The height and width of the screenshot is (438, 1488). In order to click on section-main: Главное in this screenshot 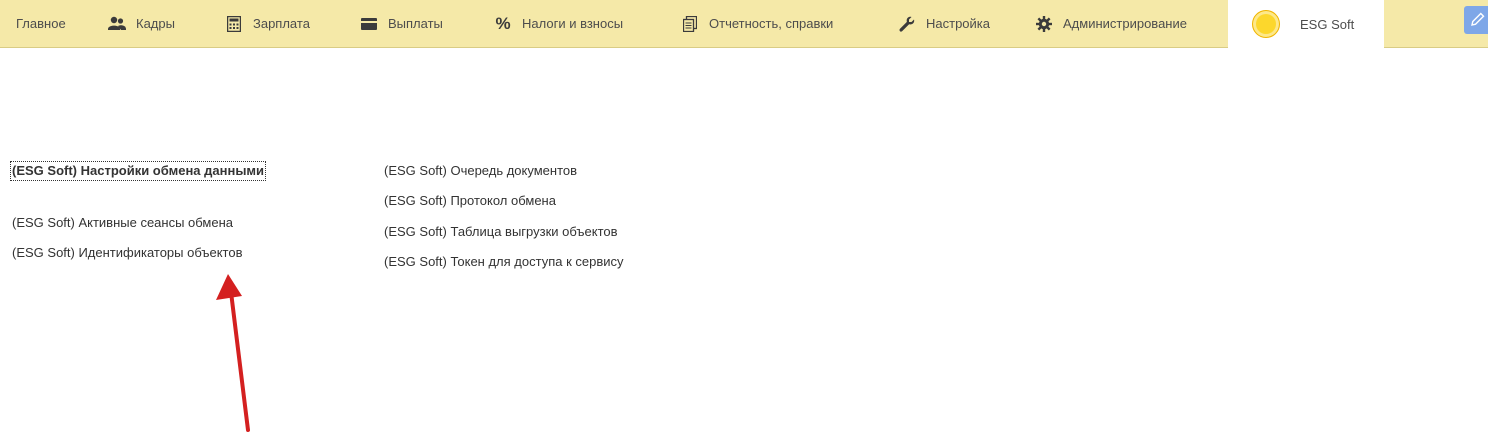, I will do `click(41, 23)`.